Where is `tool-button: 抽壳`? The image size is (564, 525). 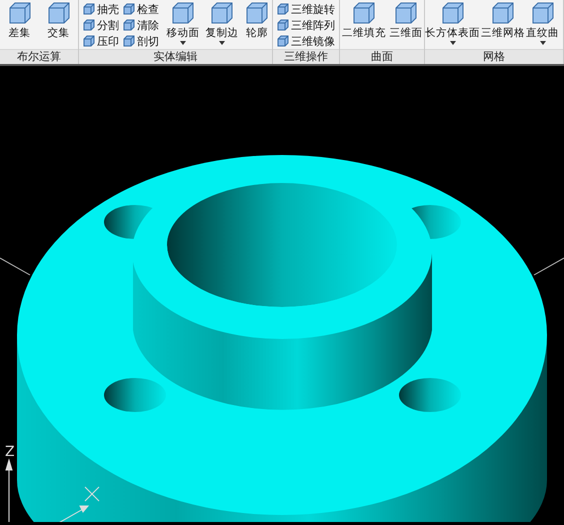
tool-button: 抽壳 is located at coordinates (101, 9).